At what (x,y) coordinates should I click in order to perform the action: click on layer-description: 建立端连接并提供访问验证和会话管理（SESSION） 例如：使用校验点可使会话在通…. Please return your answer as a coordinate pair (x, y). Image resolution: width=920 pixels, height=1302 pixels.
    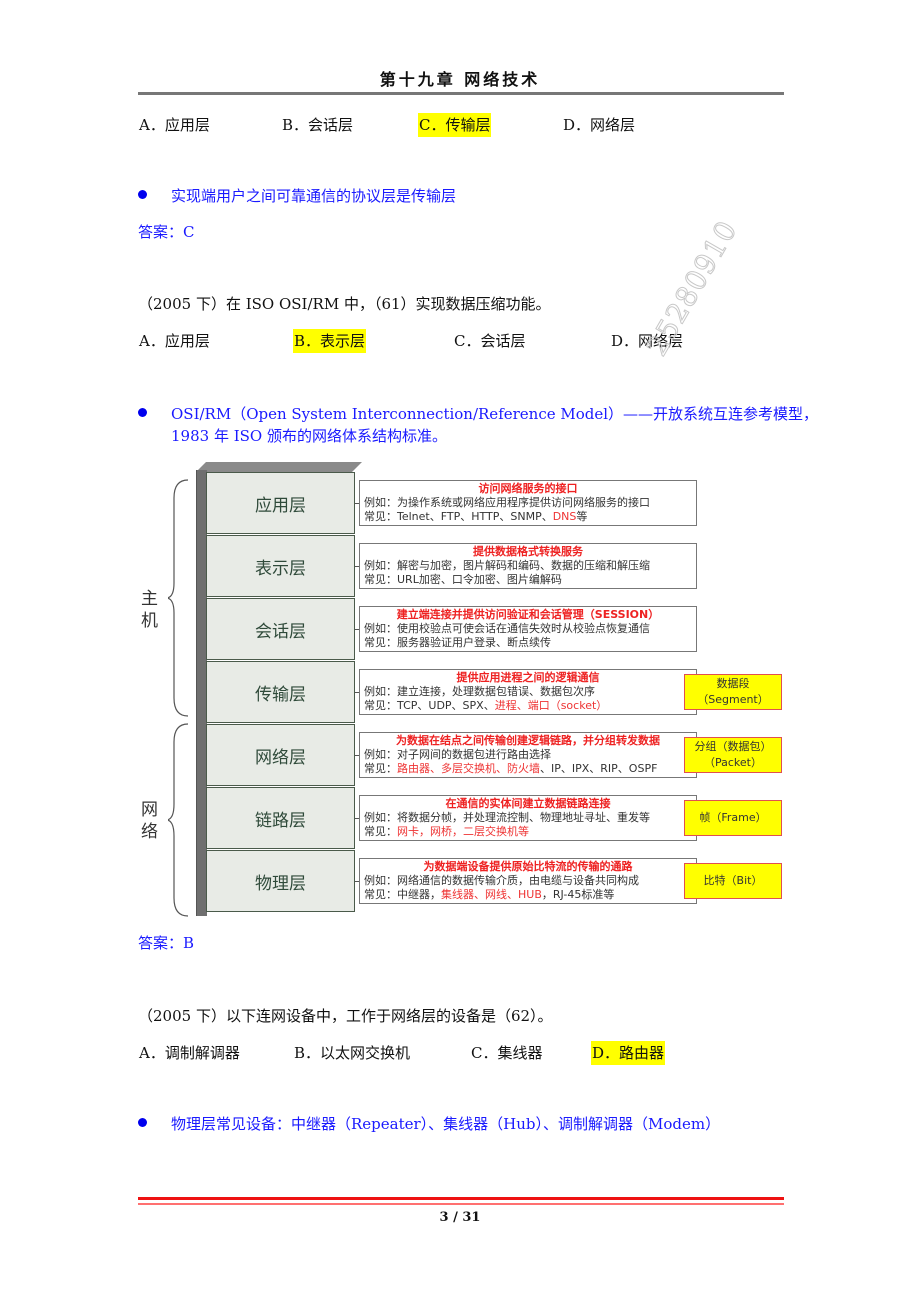
    Looking at the image, I should click on (528, 629).